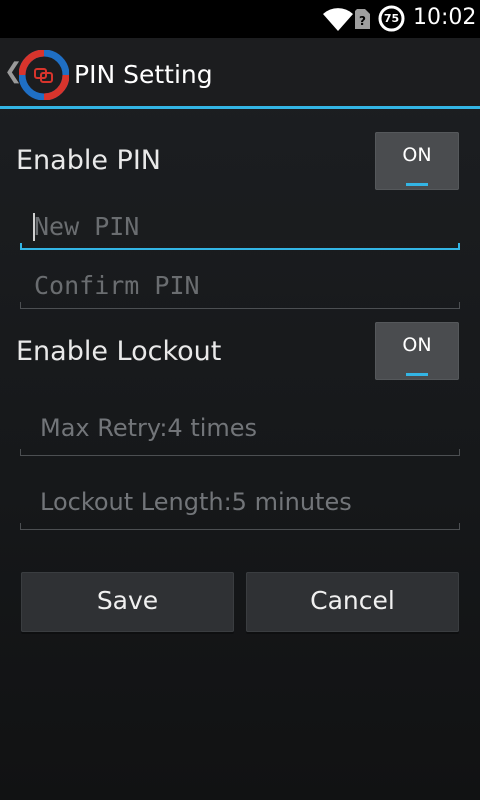 This screenshot has height=800, width=480. Describe the element at coordinates (352, 602) in the screenshot. I see `cancel-button: Cancel` at that location.